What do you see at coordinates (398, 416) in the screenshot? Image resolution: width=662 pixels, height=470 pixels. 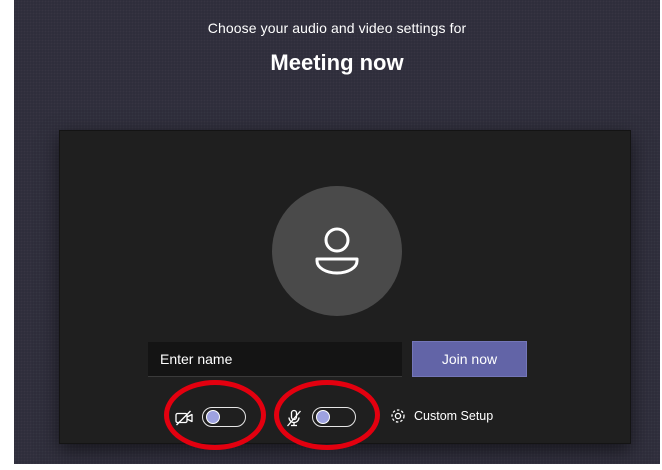 I see `gear-icon` at bounding box center [398, 416].